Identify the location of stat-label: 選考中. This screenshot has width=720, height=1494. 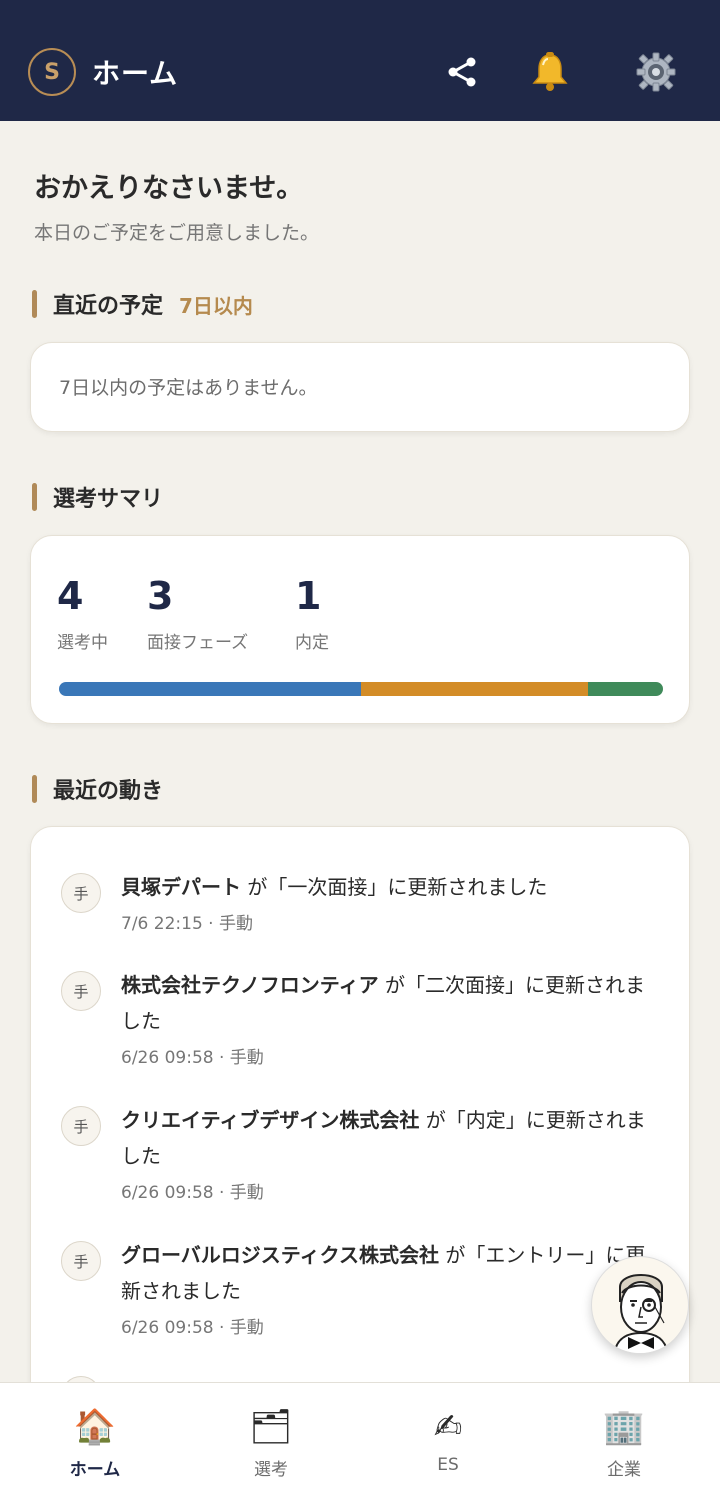
(82, 643).